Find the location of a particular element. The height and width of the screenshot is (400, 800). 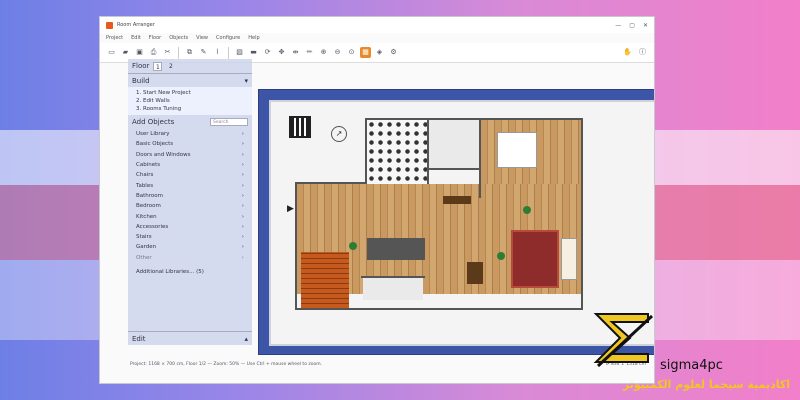

move-icon: ✥ is located at coordinates (281, 52).